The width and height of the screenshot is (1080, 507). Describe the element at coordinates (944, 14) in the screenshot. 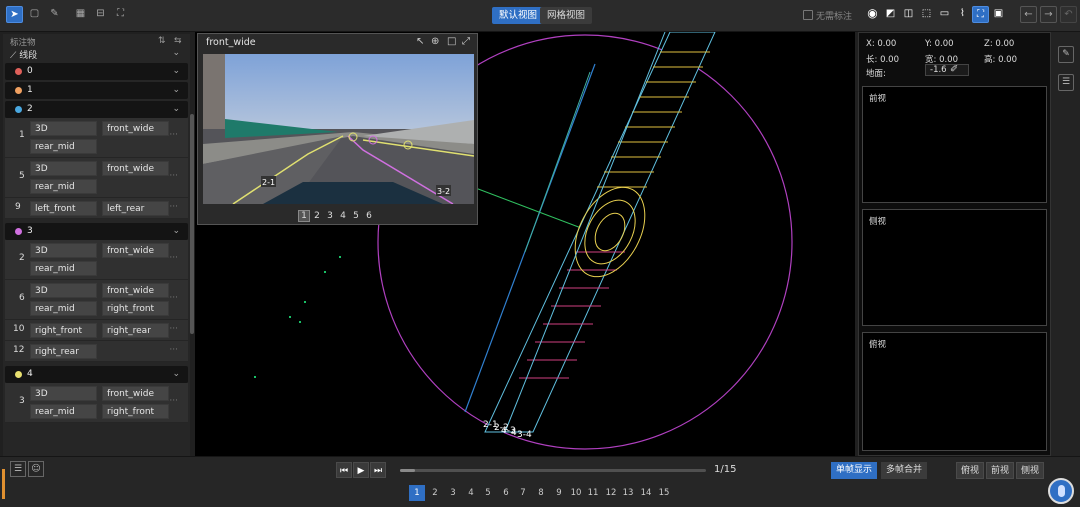

I see `monitor-icon: ▭` at that location.